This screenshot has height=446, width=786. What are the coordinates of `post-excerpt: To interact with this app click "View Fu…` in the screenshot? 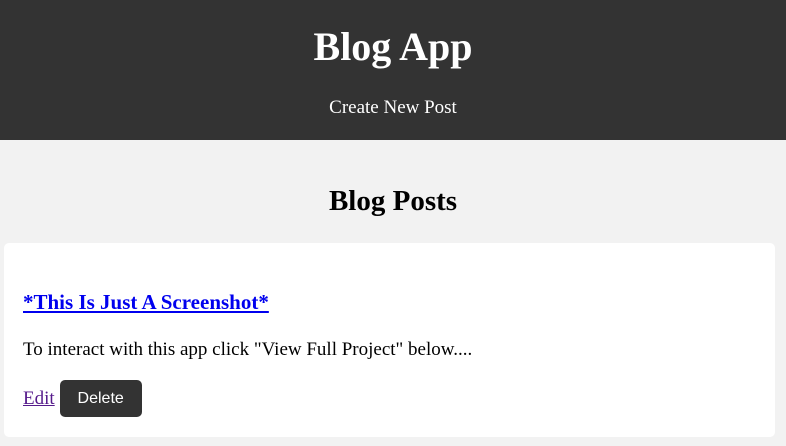 It's located at (248, 349).